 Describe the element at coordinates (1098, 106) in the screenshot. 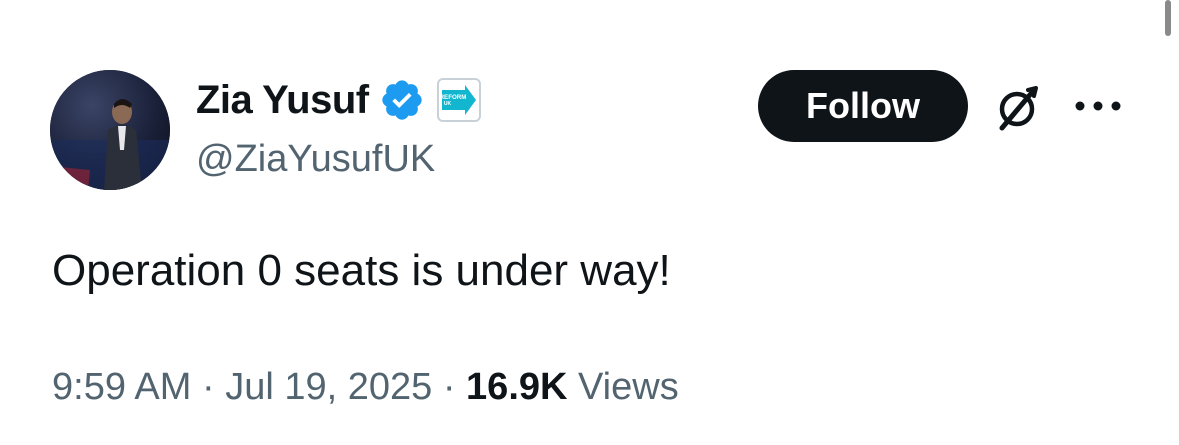

I see `more-horizontal-icon` at that location.